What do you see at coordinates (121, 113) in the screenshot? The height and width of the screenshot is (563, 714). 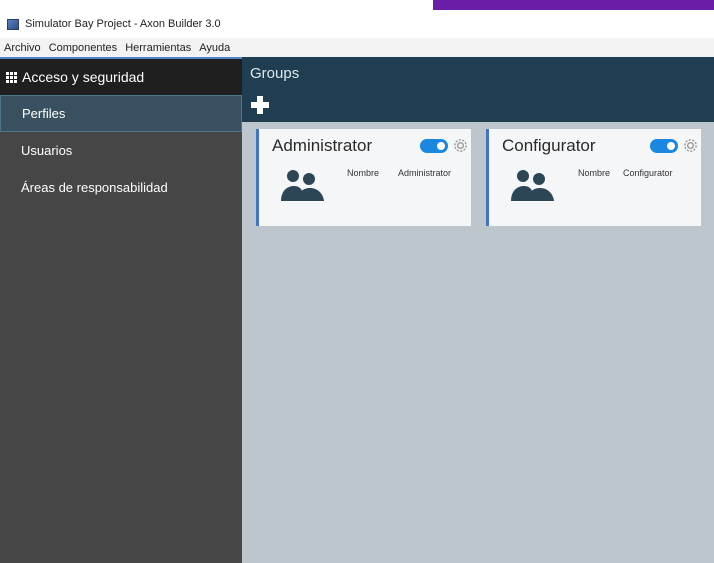 I see `sidebar-item-perfiles: Perfiles` at bounding box center [121, 113].